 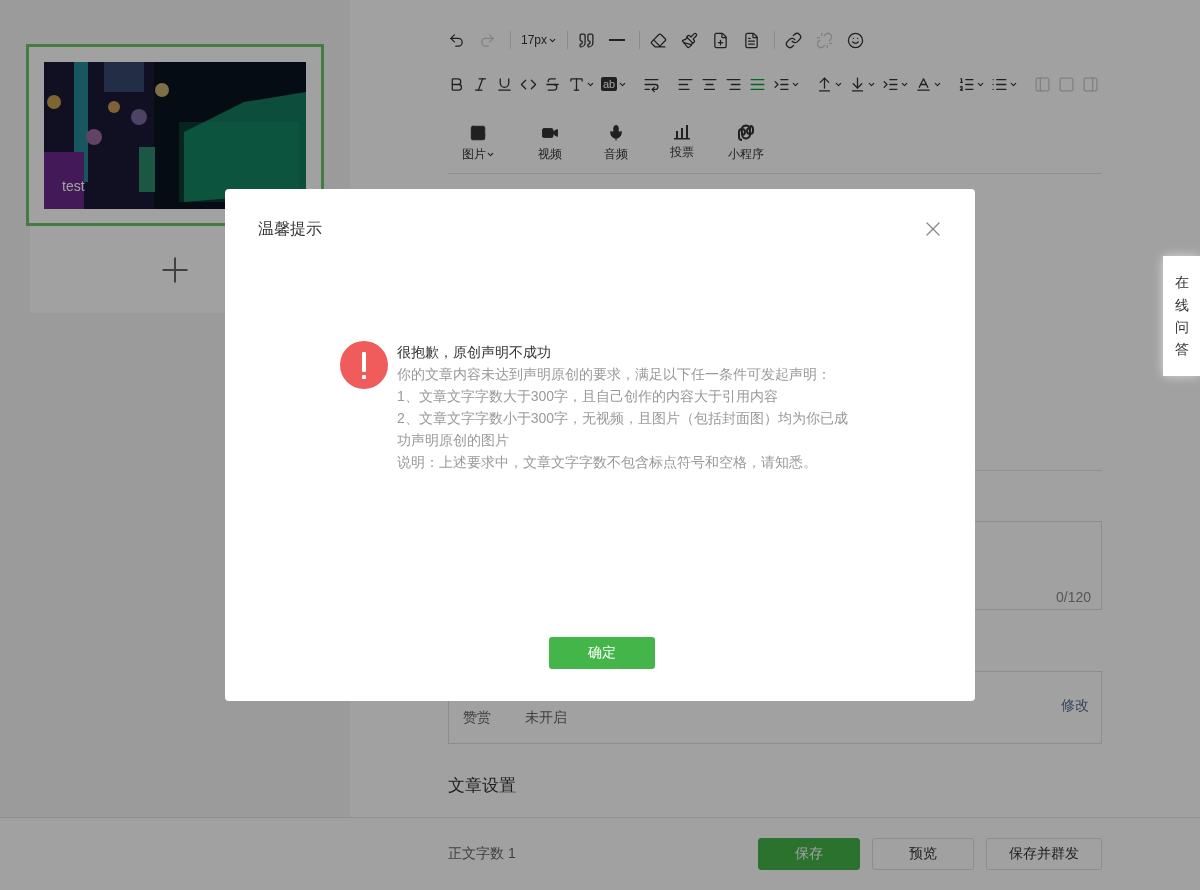 What do you see at coordinates (607, 462) in the screenshot?
I see `dialog-text: 说明：上述要求中，文章文字字数不包含标点符号和空格，请知悉。` at bounding box center [607, 462].